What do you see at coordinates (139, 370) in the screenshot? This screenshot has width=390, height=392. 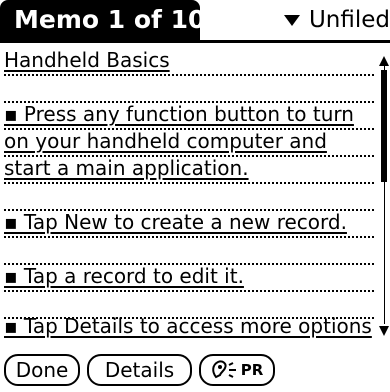 I see `details-button: Details` at bounding box center [139, 370].